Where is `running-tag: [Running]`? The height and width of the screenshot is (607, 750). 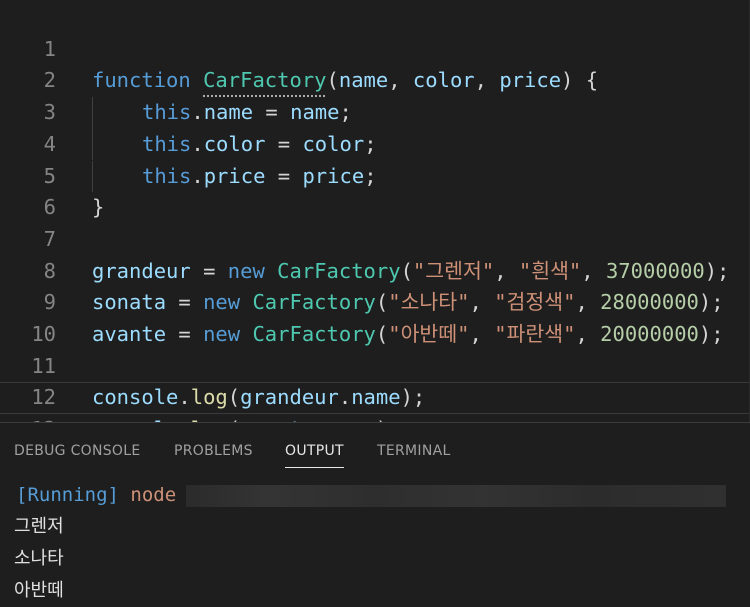
running-tag: [Running] is located at coordinates (67, 495).